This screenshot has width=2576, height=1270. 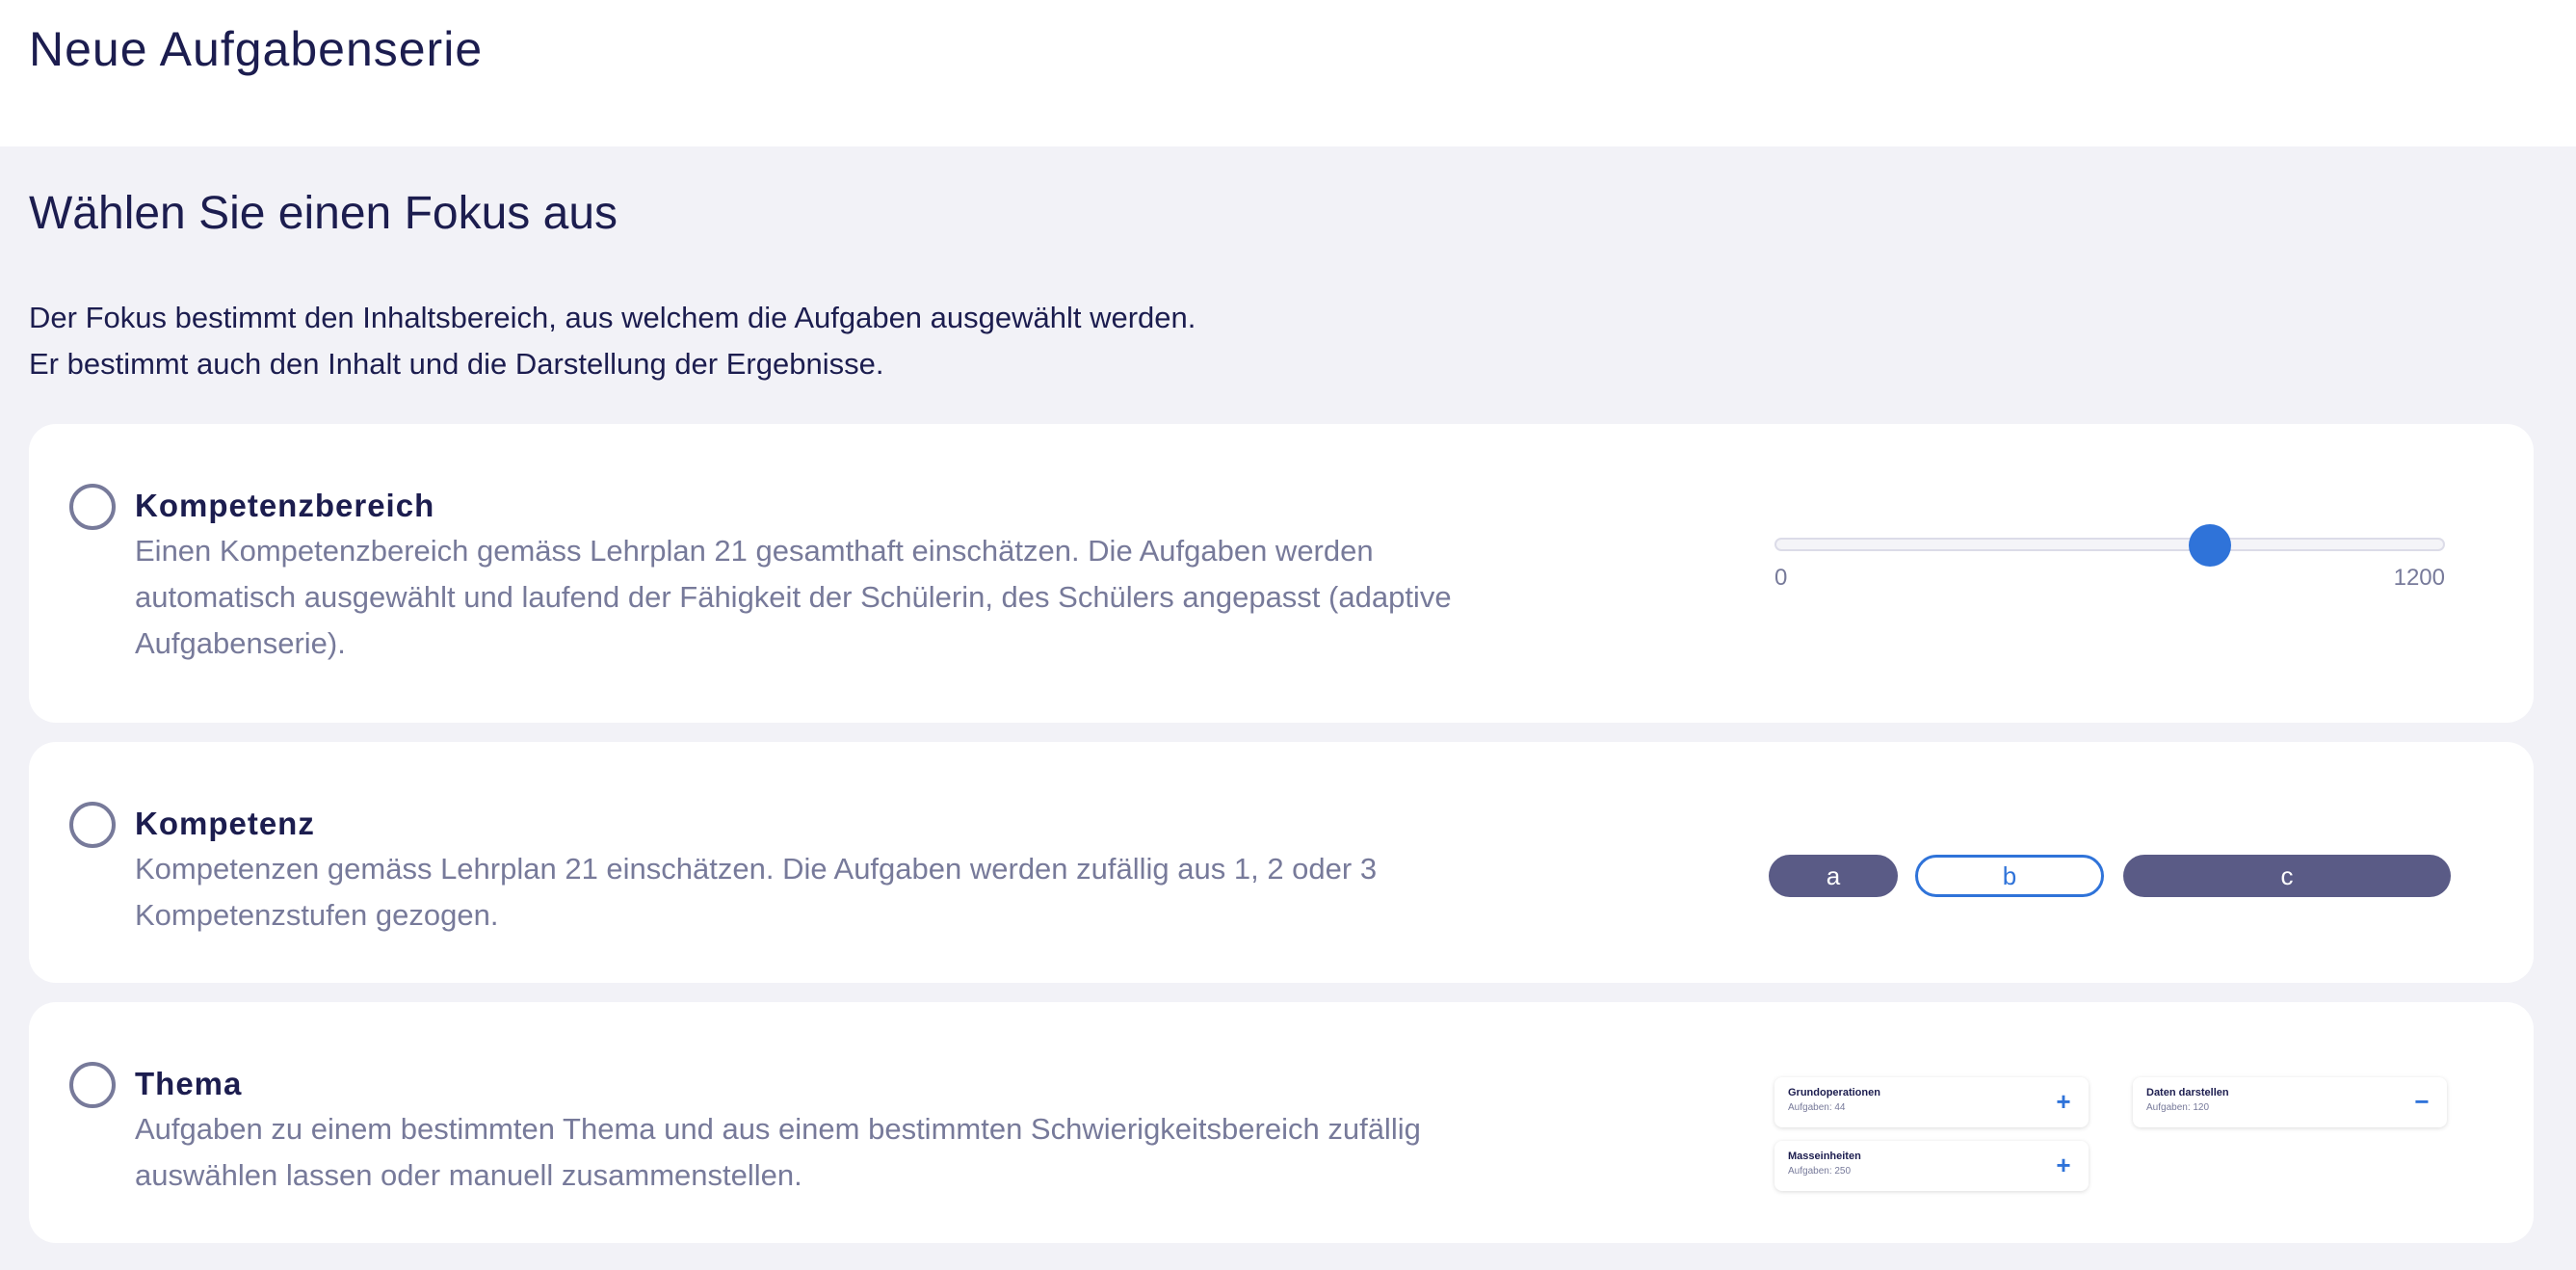 What do you see at coordinates (2109, 544) in the screenshot?
I see `ability-slider-track` at bounding box center [2109, 544].